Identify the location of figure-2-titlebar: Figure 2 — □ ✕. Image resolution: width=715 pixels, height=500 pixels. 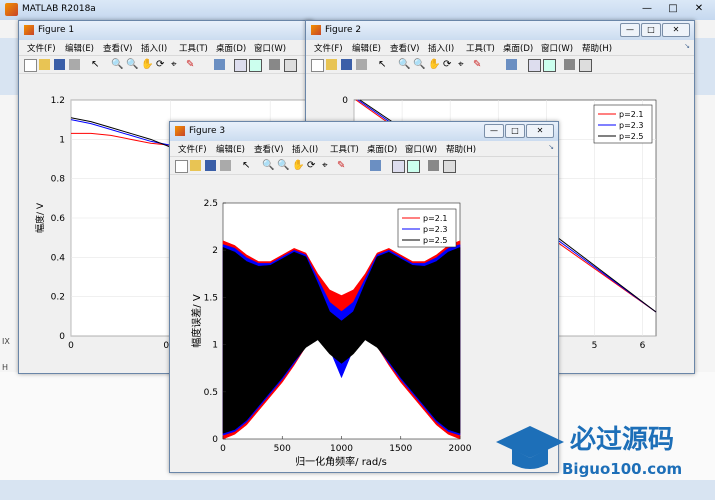
(500, 30).